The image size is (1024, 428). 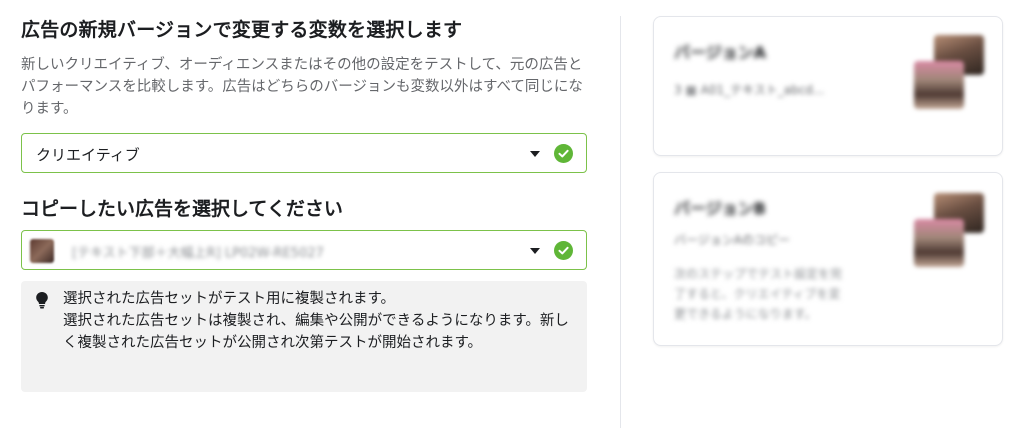 What do you see at coordinates (242, 30) in the screenshot?
I see `page-title: 広告の新規バージョンで変更する変数を選択します` at bounding box center [242, 30].